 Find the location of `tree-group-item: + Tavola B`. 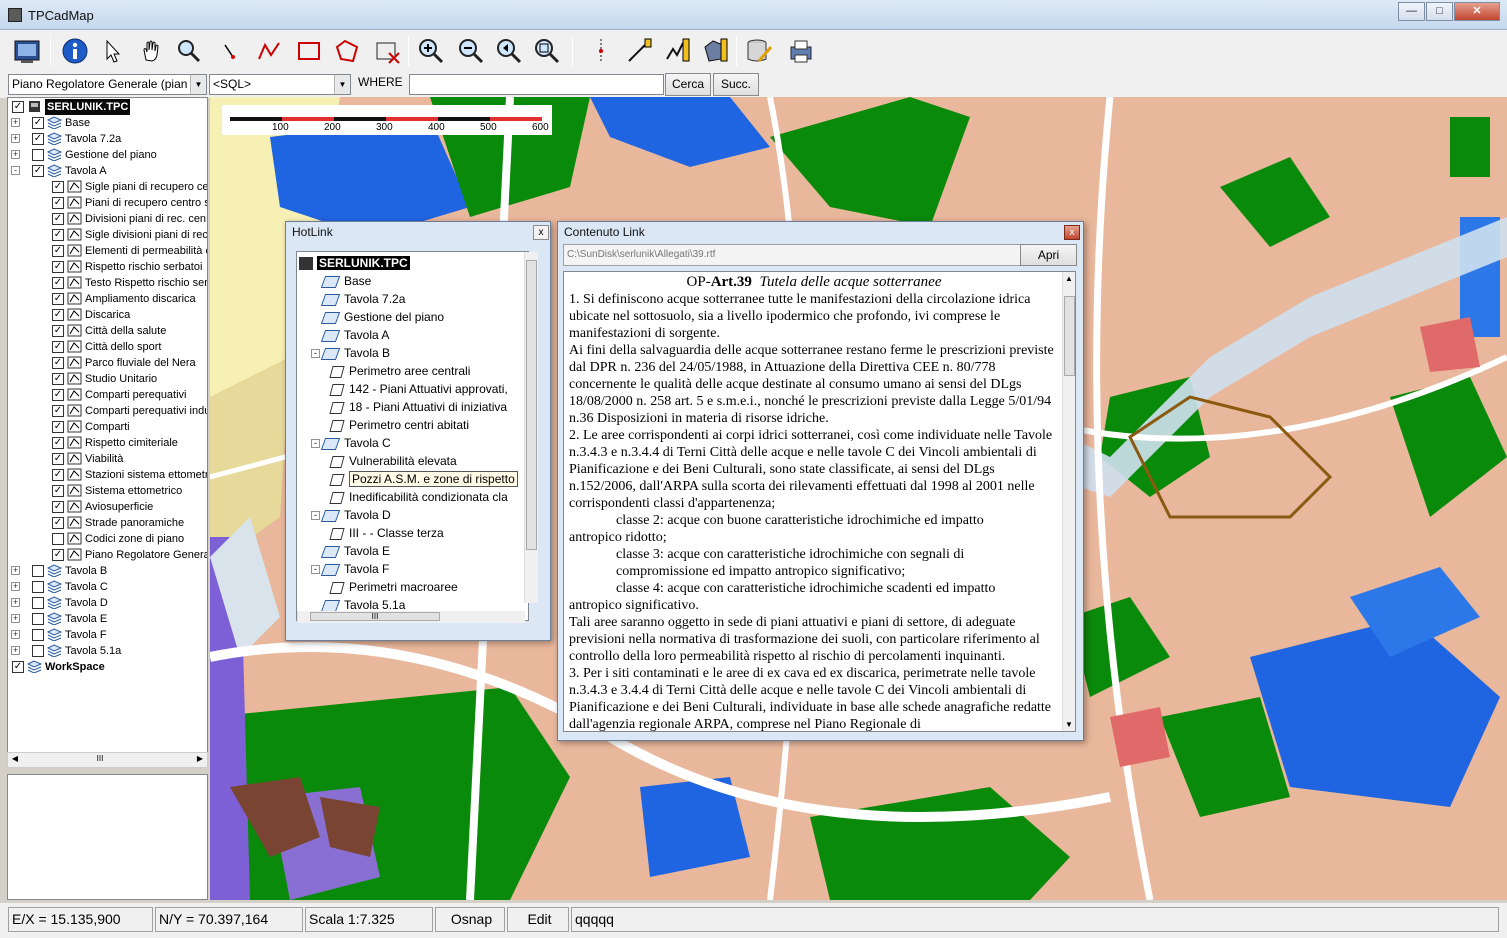

tree-group-item: + Tavola B is located at coordinates (107, 571).